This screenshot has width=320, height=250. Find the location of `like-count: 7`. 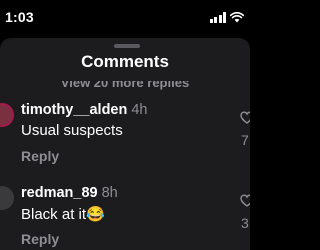

like-count: 7 is located at coordinates (245, 140).